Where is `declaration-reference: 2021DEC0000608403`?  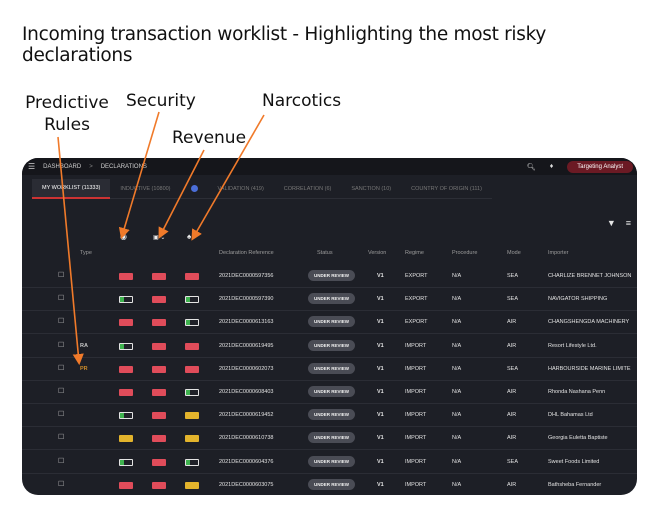
declaration-reference: 2021DEC0000608403 is located at coordinates (246, 392).